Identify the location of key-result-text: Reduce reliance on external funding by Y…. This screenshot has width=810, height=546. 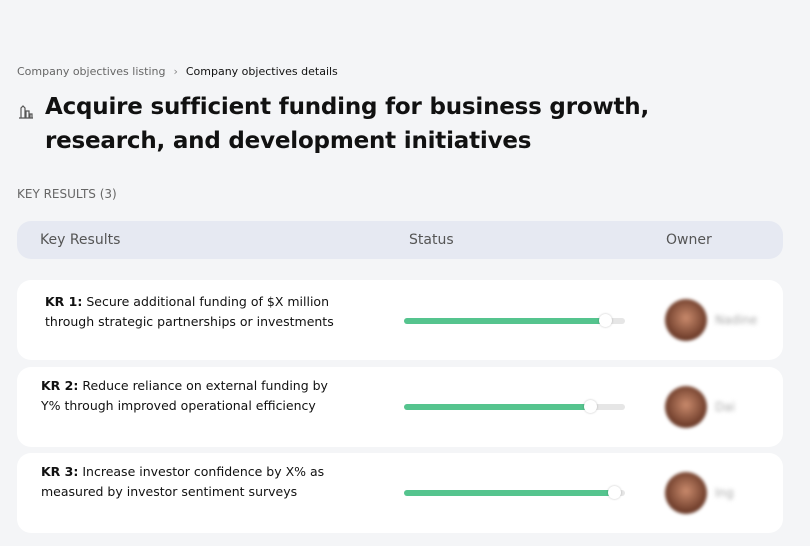
(184, 395).